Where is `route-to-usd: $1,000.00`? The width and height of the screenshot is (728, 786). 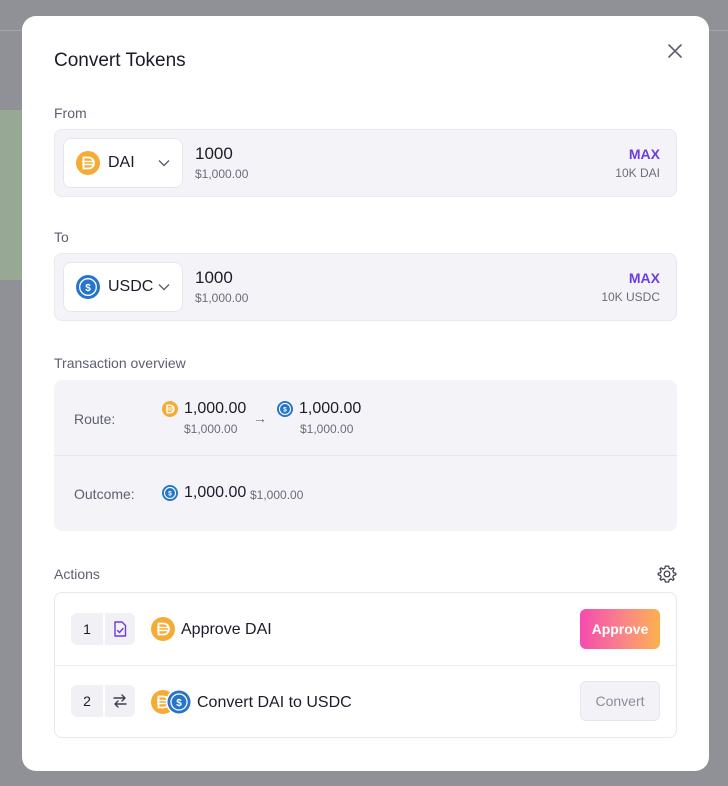 route-to-usd: $1,000.00 is located at coordinates (327, 429).